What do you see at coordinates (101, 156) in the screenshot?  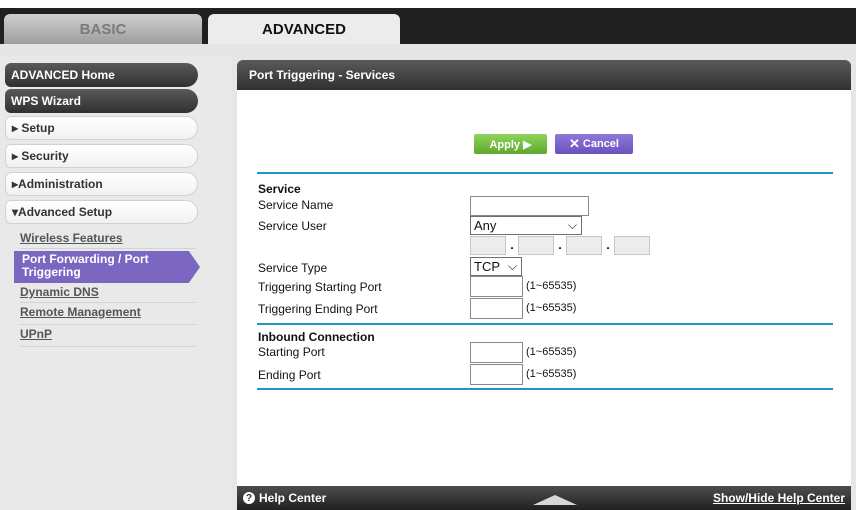 I see `sidebar-item-security: ▸ Security` at bounding box center [101, 156].